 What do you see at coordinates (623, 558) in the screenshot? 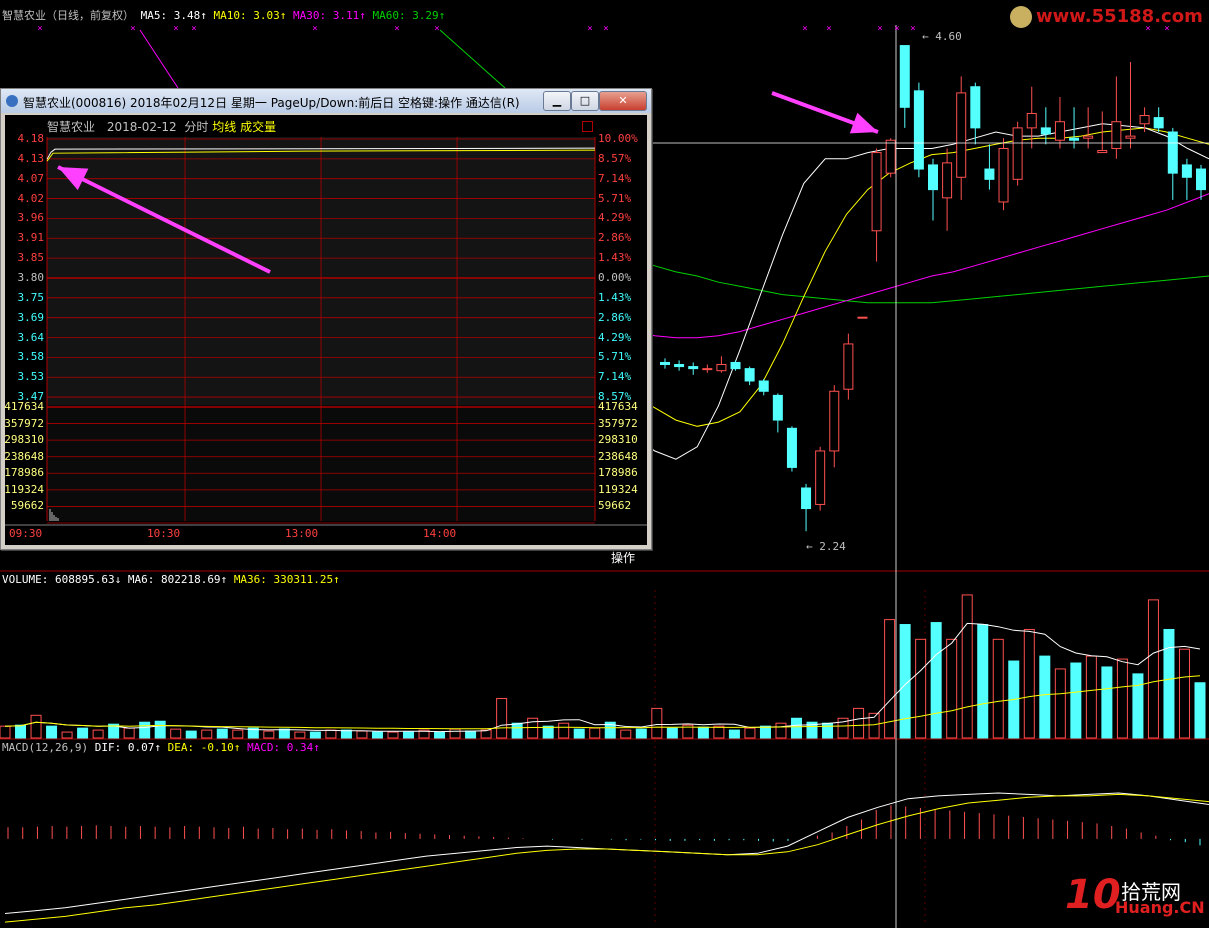
I see `operate-button: 操作` at bounding box center [623, 558].